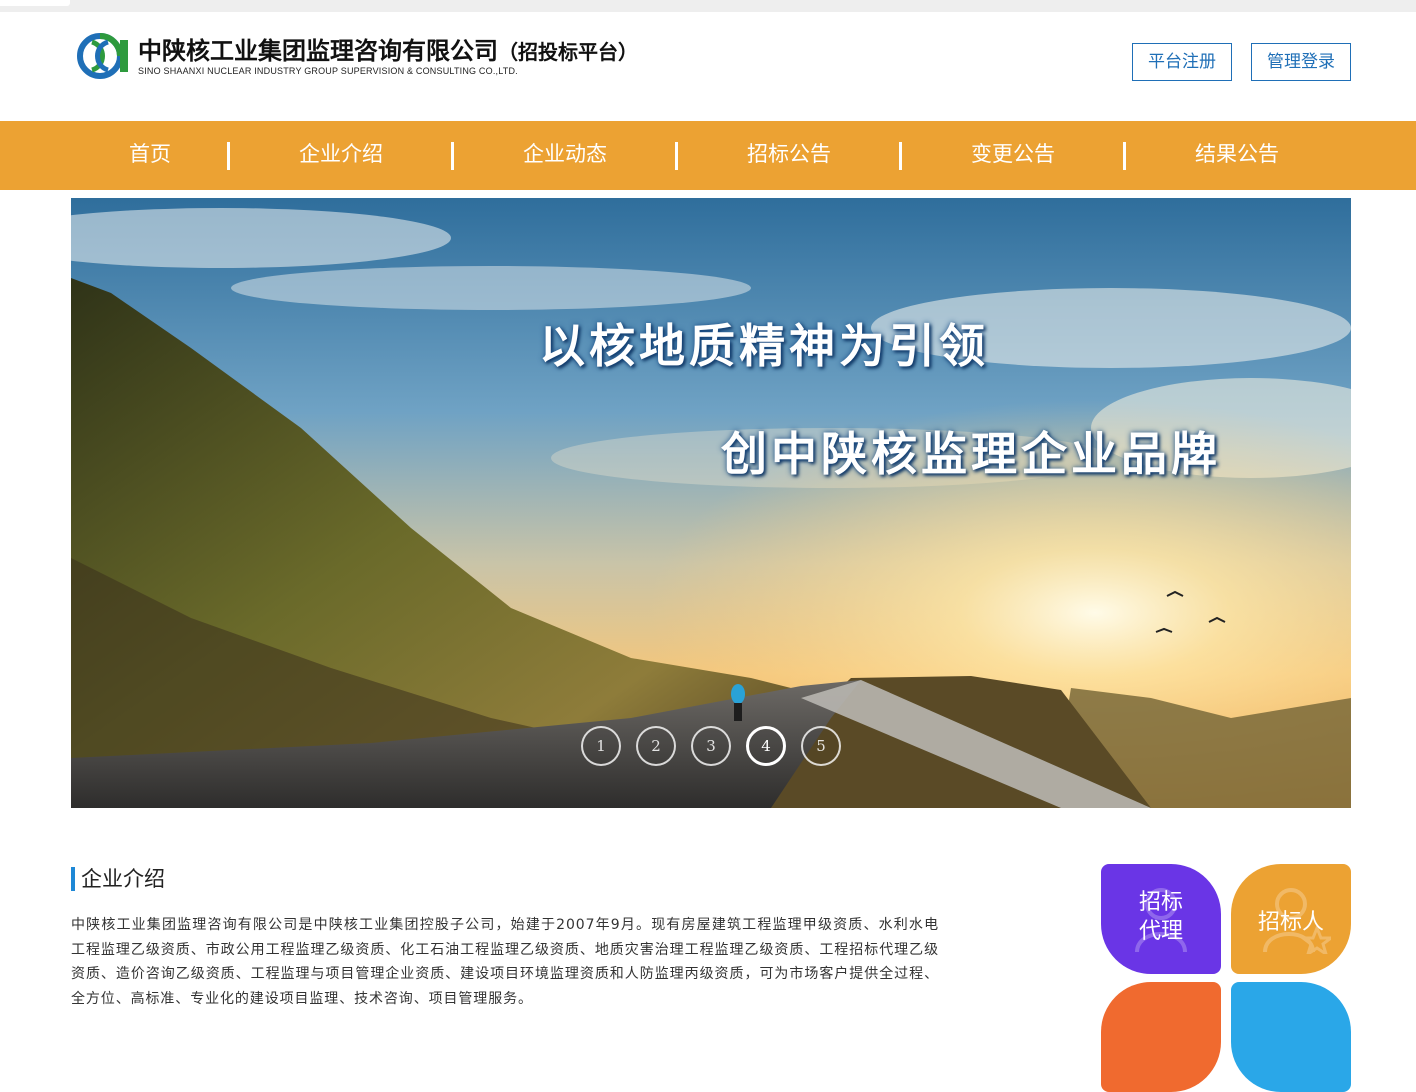 The image size is (1416, 1092). What do you see at coordinates (318, 51) in the screenshot?
I see `company-name-text: 中陕核工业集团监理咨询有限公司` at bounding box center [318, 51].